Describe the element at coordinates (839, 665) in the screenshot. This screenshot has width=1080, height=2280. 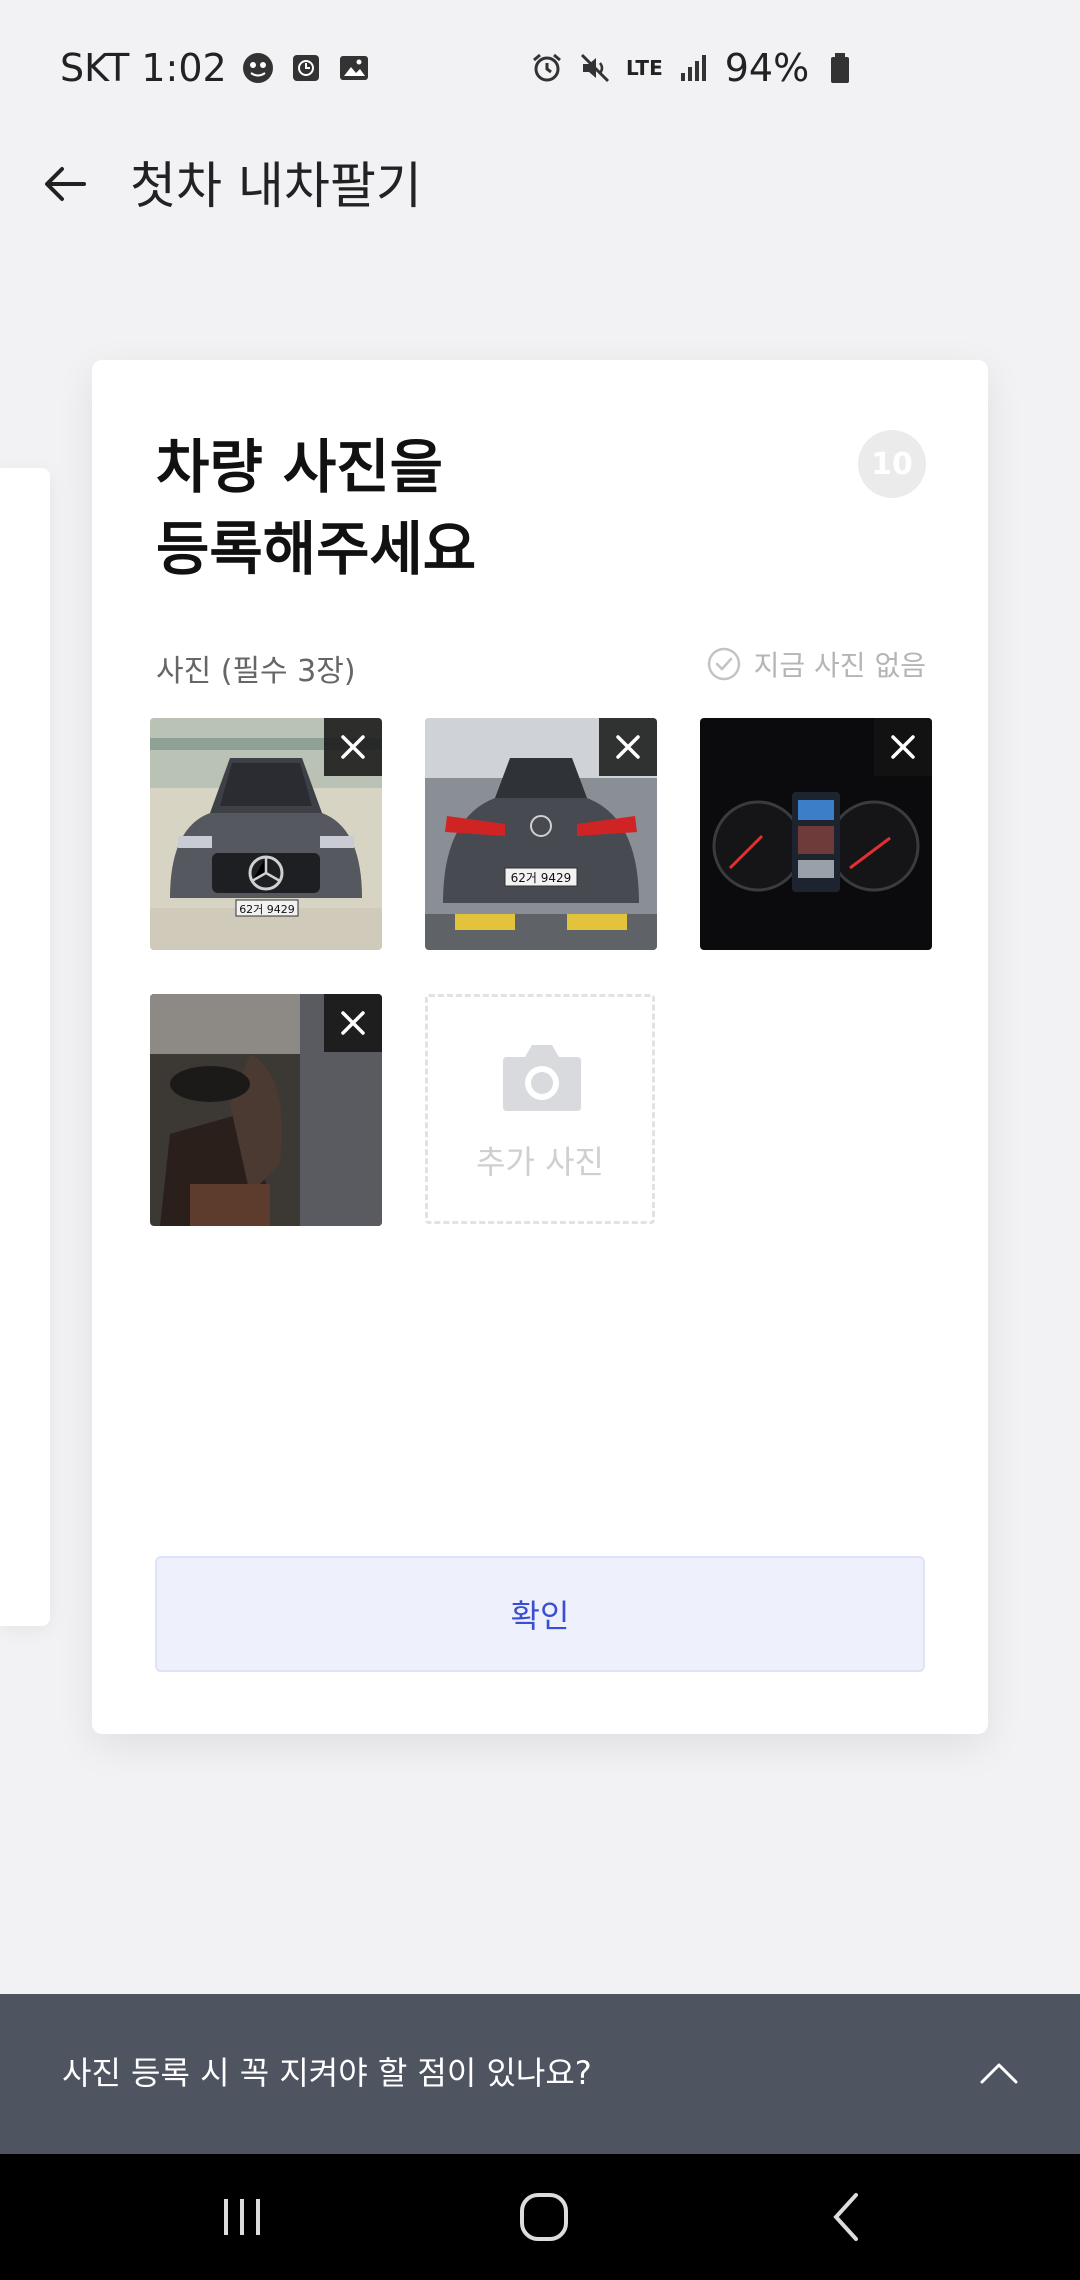
I see `no-photo-label: 지금 사진 없음` at that location.